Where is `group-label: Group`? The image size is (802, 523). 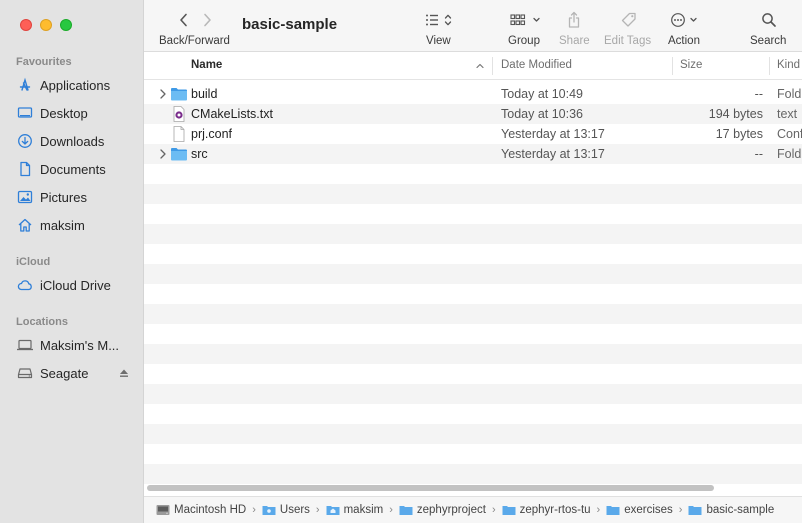
group-label: Group is located at coordinates (524, 41).